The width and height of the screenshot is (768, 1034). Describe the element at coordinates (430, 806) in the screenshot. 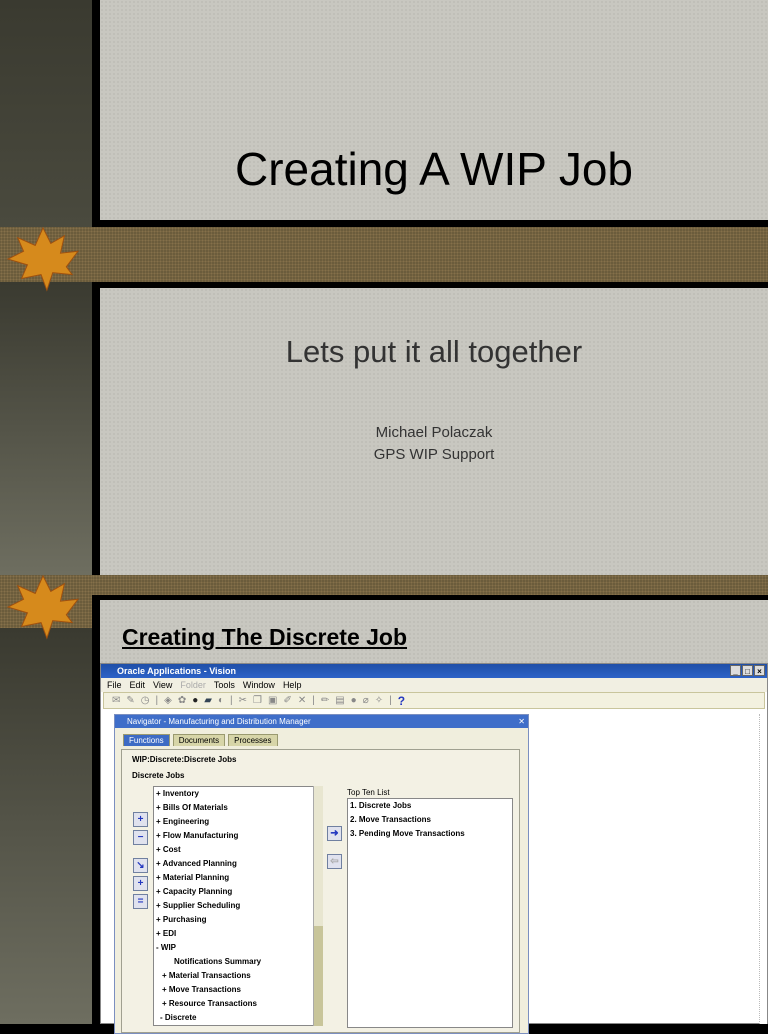

I see `list-item: 1. Discrete Jobs` at that location.